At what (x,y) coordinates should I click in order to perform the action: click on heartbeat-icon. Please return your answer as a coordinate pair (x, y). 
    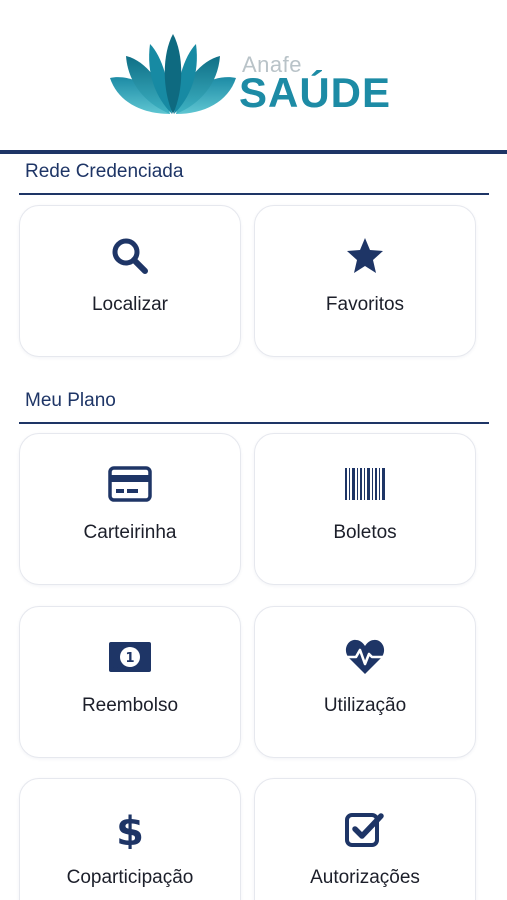
    Looking at the image, I should click on (365, 657).